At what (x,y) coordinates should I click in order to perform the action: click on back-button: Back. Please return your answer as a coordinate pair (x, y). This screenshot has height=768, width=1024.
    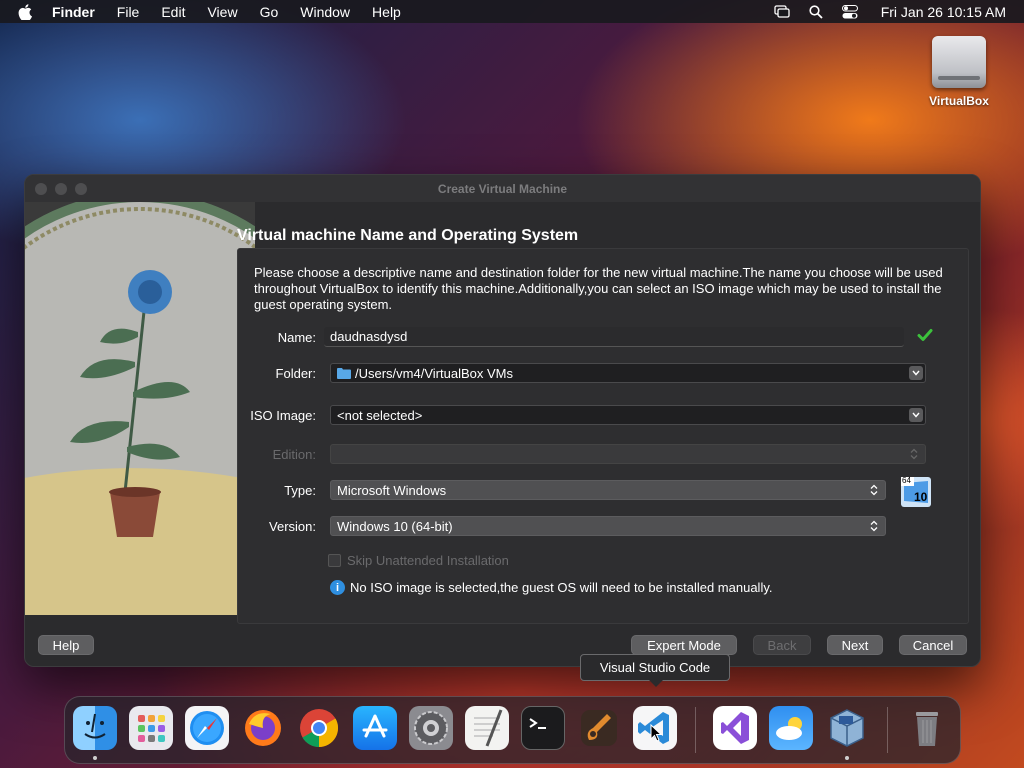
    Looking at the image, I should click on (782, 645).